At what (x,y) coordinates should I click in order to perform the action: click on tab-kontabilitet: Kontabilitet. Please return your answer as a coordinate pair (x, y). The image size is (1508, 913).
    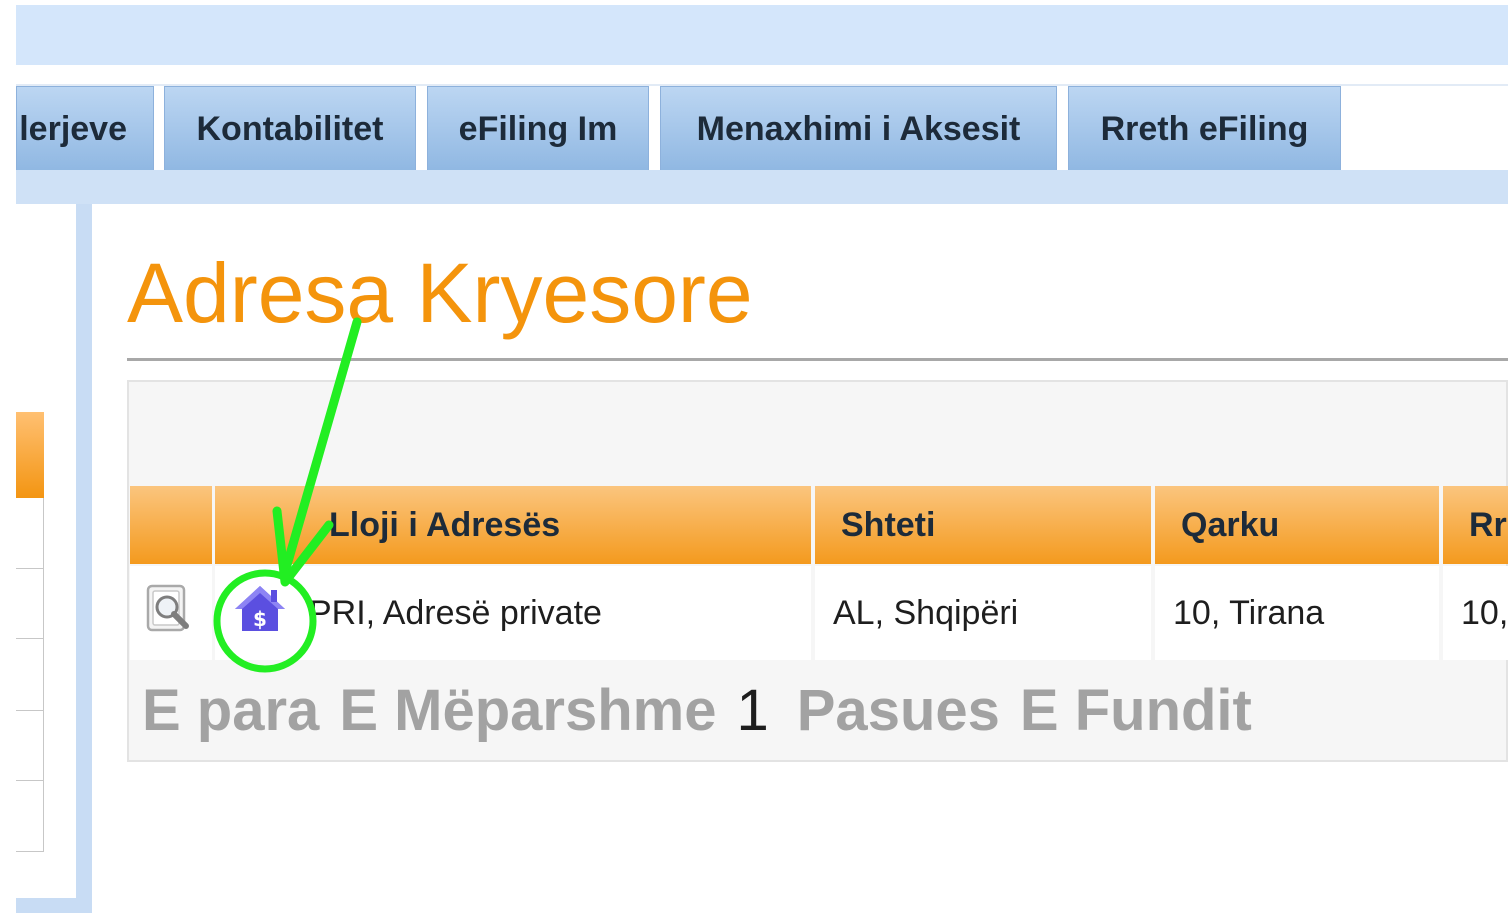
    Looking at the image, I should click on (290, 129).